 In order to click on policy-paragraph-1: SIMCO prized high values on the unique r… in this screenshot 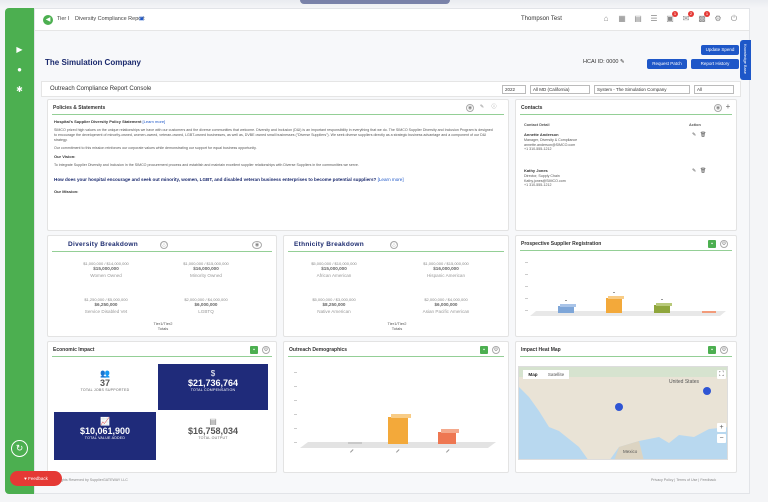, I will do `click(273, 135)`.